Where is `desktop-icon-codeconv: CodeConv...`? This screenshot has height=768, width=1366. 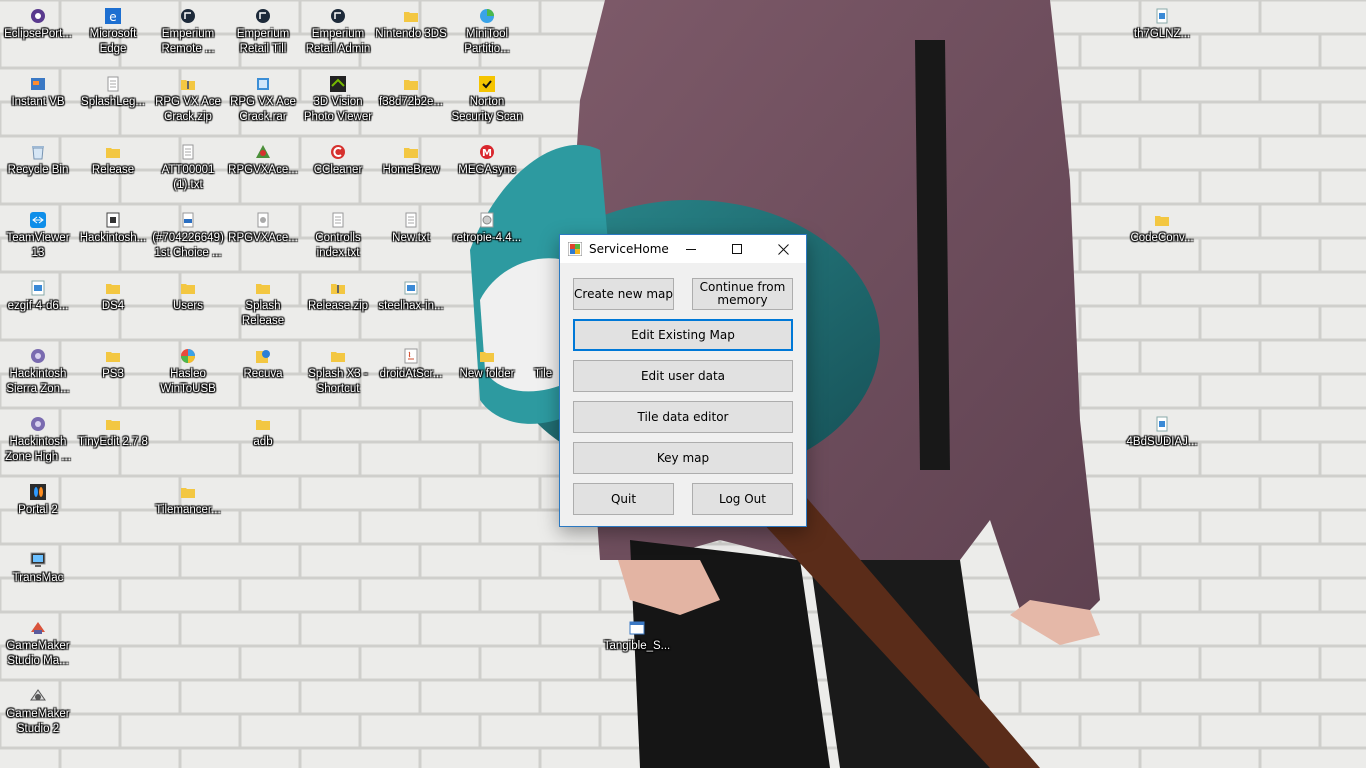
desktop-icon-codeconv: CodeConv... is located at coordinates (1162, 237).